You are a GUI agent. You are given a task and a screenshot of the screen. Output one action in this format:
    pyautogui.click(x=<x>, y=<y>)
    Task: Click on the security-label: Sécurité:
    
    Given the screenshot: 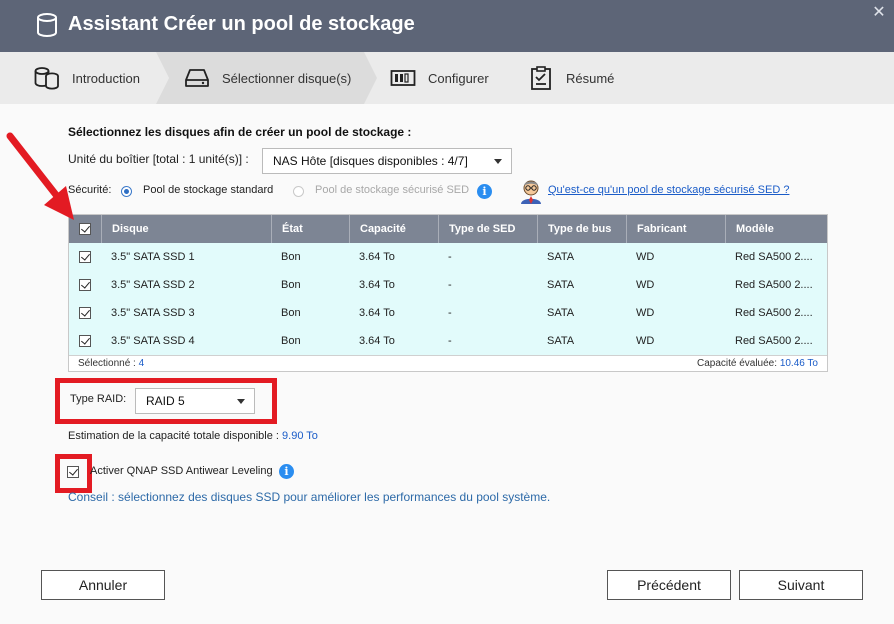 What is the action you would take?
    pyautogui.click(x=90, y=190)
    